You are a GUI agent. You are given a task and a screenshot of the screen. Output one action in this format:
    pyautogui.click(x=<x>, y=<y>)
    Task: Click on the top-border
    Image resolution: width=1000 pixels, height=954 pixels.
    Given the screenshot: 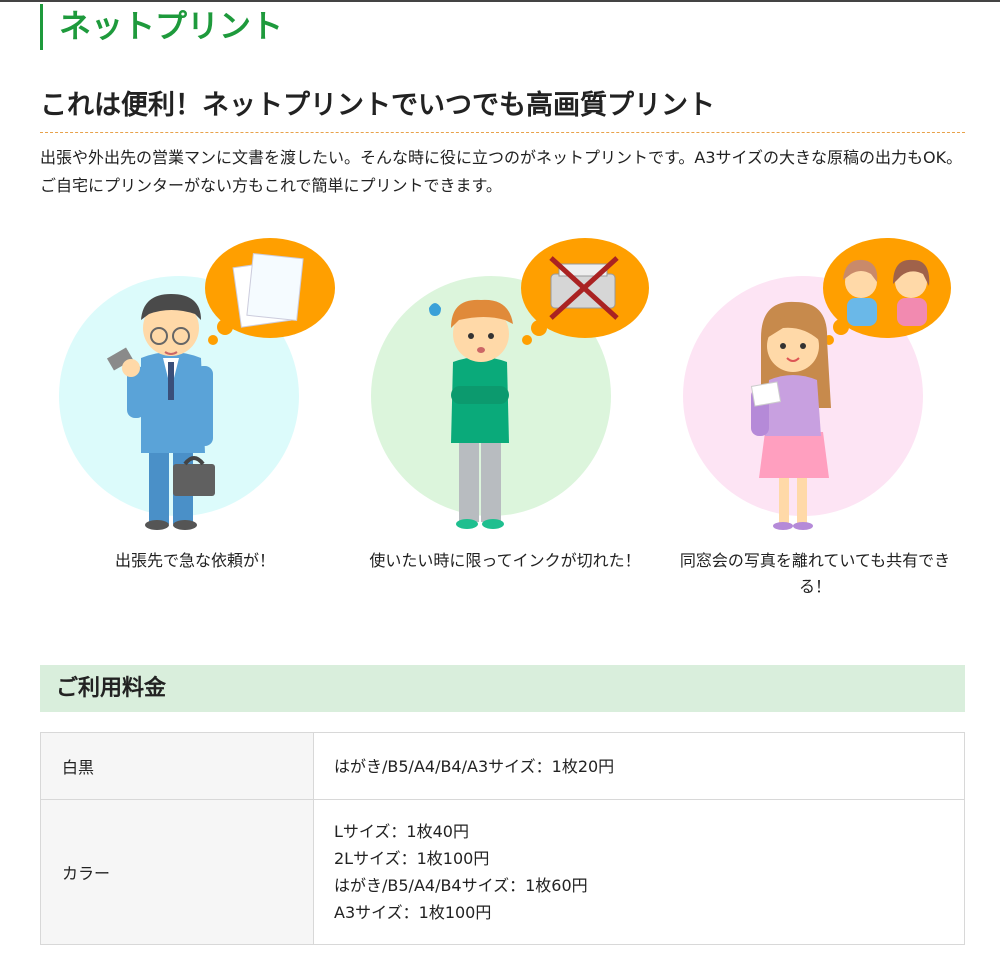 What is the action you would take?
    pyautogui.click(x=500, y=1)
    